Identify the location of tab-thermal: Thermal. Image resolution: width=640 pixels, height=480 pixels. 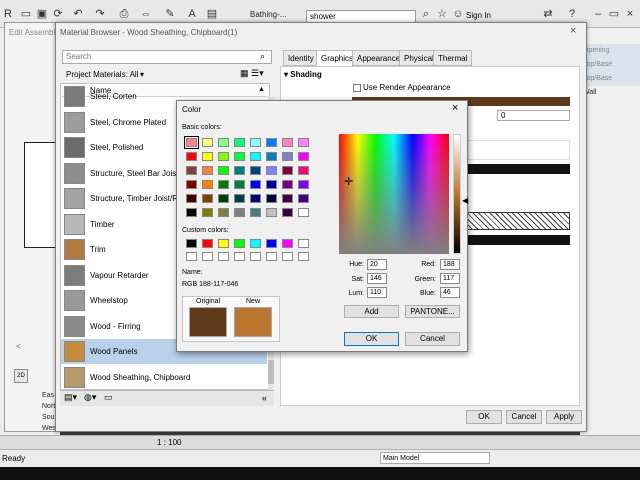
(453, 58).